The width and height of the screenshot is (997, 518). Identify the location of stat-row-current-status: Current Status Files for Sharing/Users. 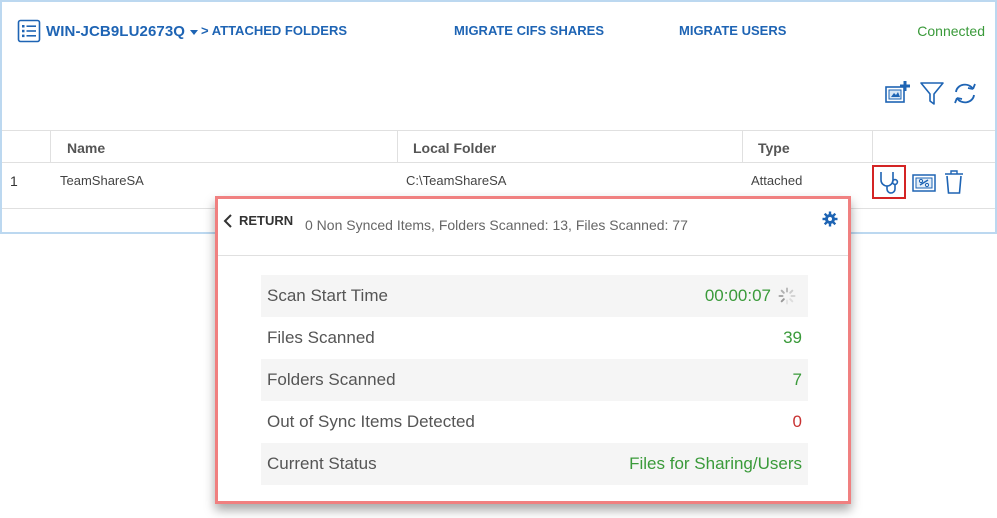
(534, 464).